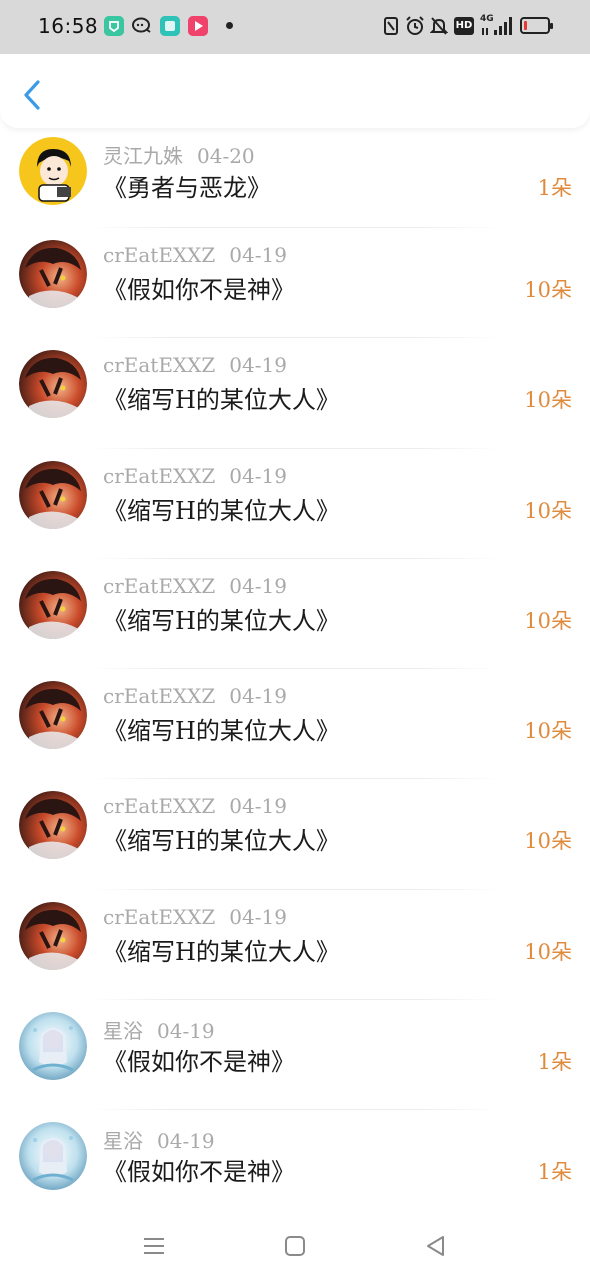 This screenshot has width=590, height=1280. What do you see at coordinates (295, 91) in the screenshot?
I see `header` at bounding box center [295, 91].